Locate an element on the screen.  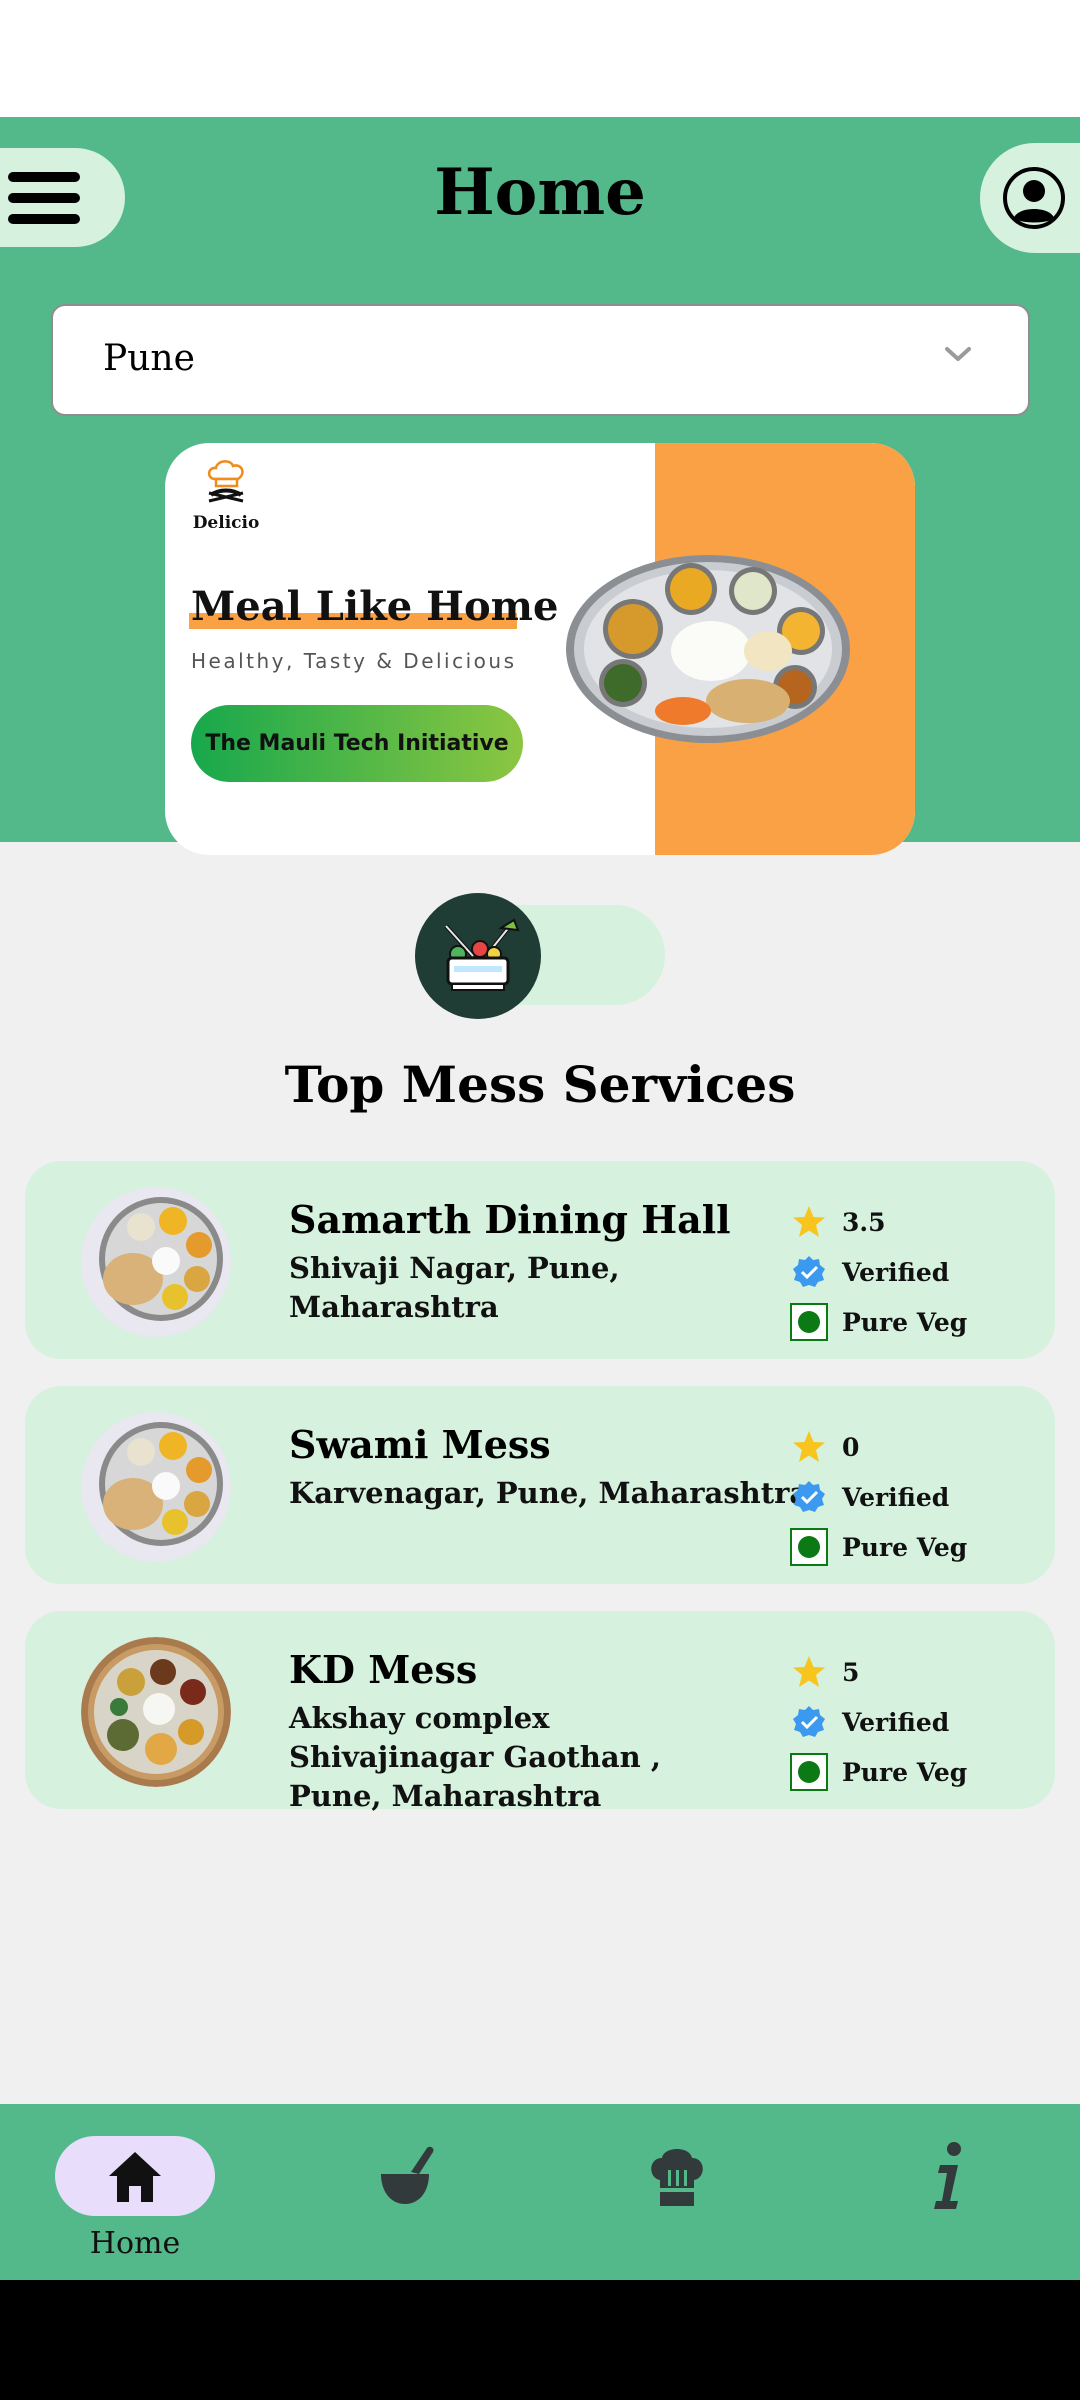
mess-address: Karvenagar, Pune, Maharashtra is located at coordinates (549, 1493).